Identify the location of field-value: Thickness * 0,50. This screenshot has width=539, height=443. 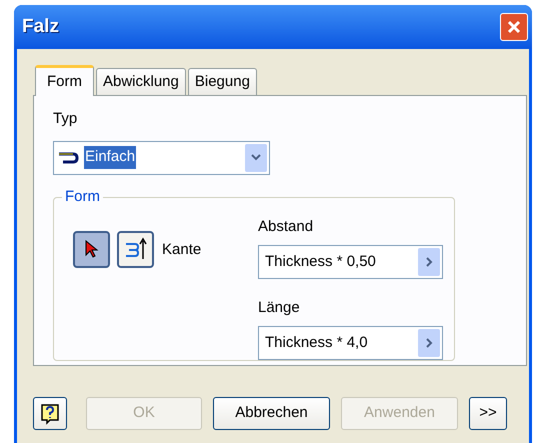
(320, 262).